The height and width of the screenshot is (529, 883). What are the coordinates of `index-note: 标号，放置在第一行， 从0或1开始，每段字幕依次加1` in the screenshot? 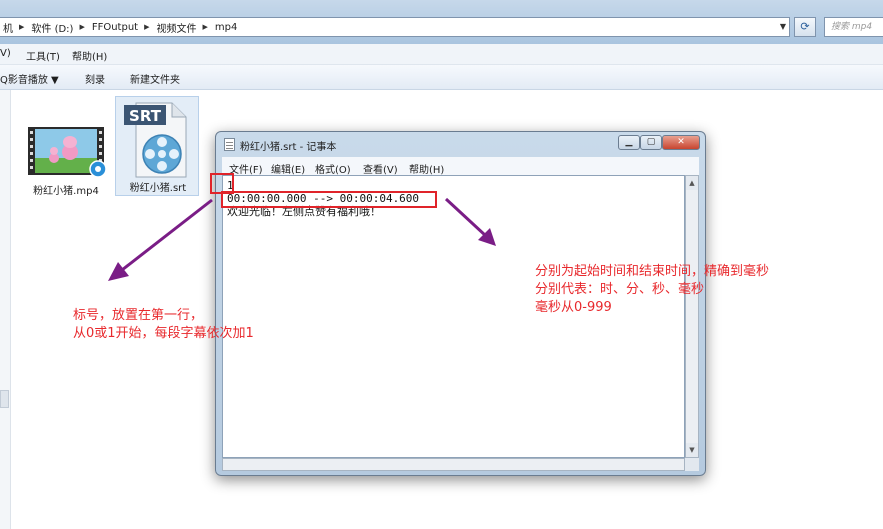 It's located at (163, 325).